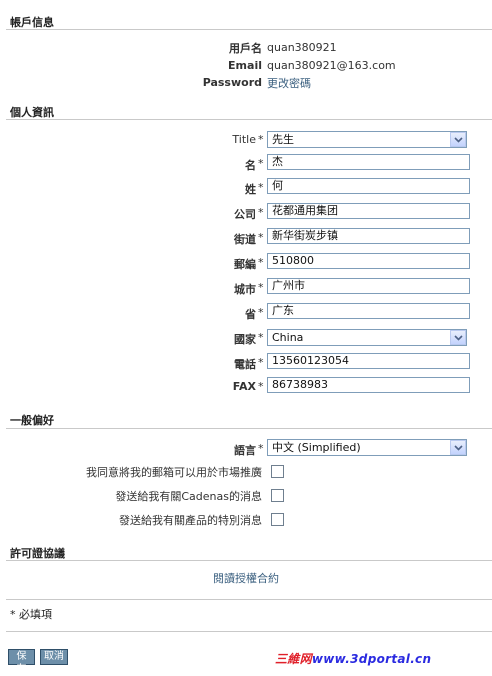 This screenshot has height=676, width=492. Describe the element at coordinates (293, 659) in the screenshot. I see `watermark-logo-text: 三維网` at that location.